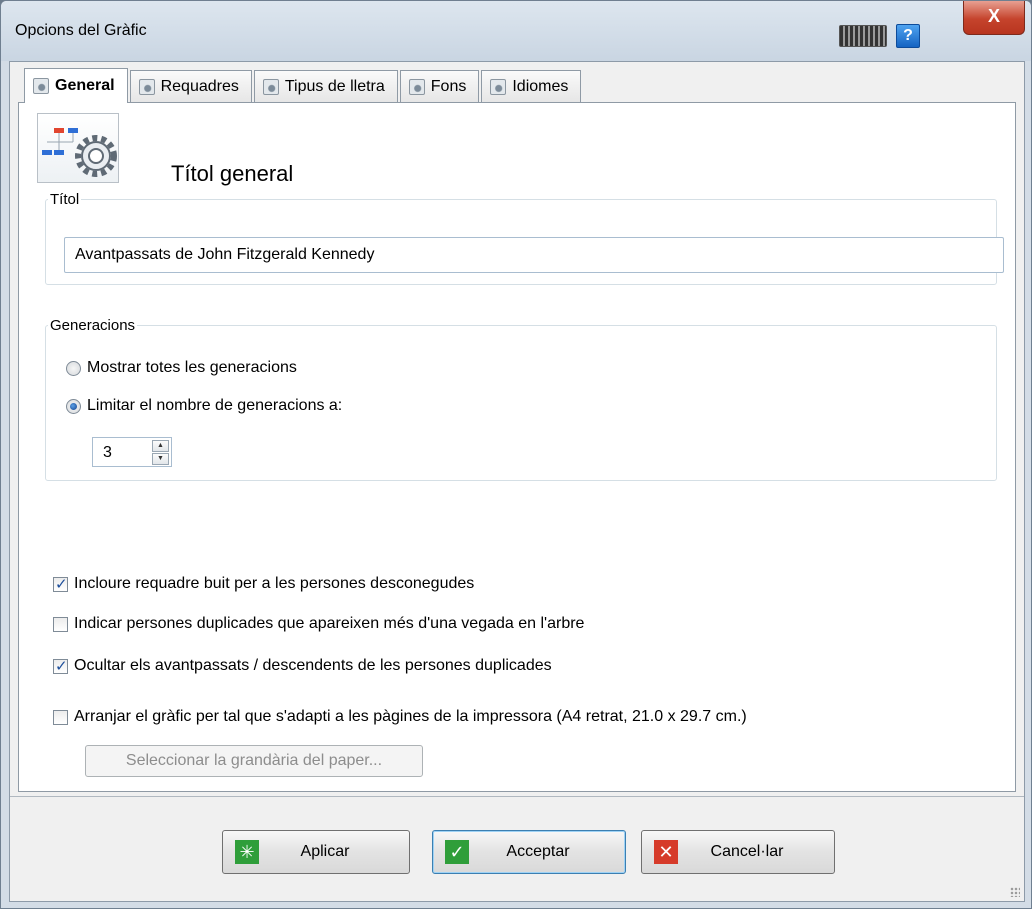 This screenshot has width=1032, height=909. What do you see at coordinates (107, 453) in the screenshot?
I see `generations-value: 3` at bounding box center [107, 453].